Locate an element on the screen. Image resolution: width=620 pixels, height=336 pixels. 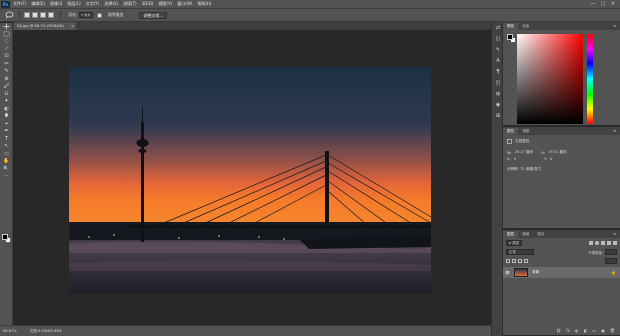
hue-slider is located at coordinates (590, 79).